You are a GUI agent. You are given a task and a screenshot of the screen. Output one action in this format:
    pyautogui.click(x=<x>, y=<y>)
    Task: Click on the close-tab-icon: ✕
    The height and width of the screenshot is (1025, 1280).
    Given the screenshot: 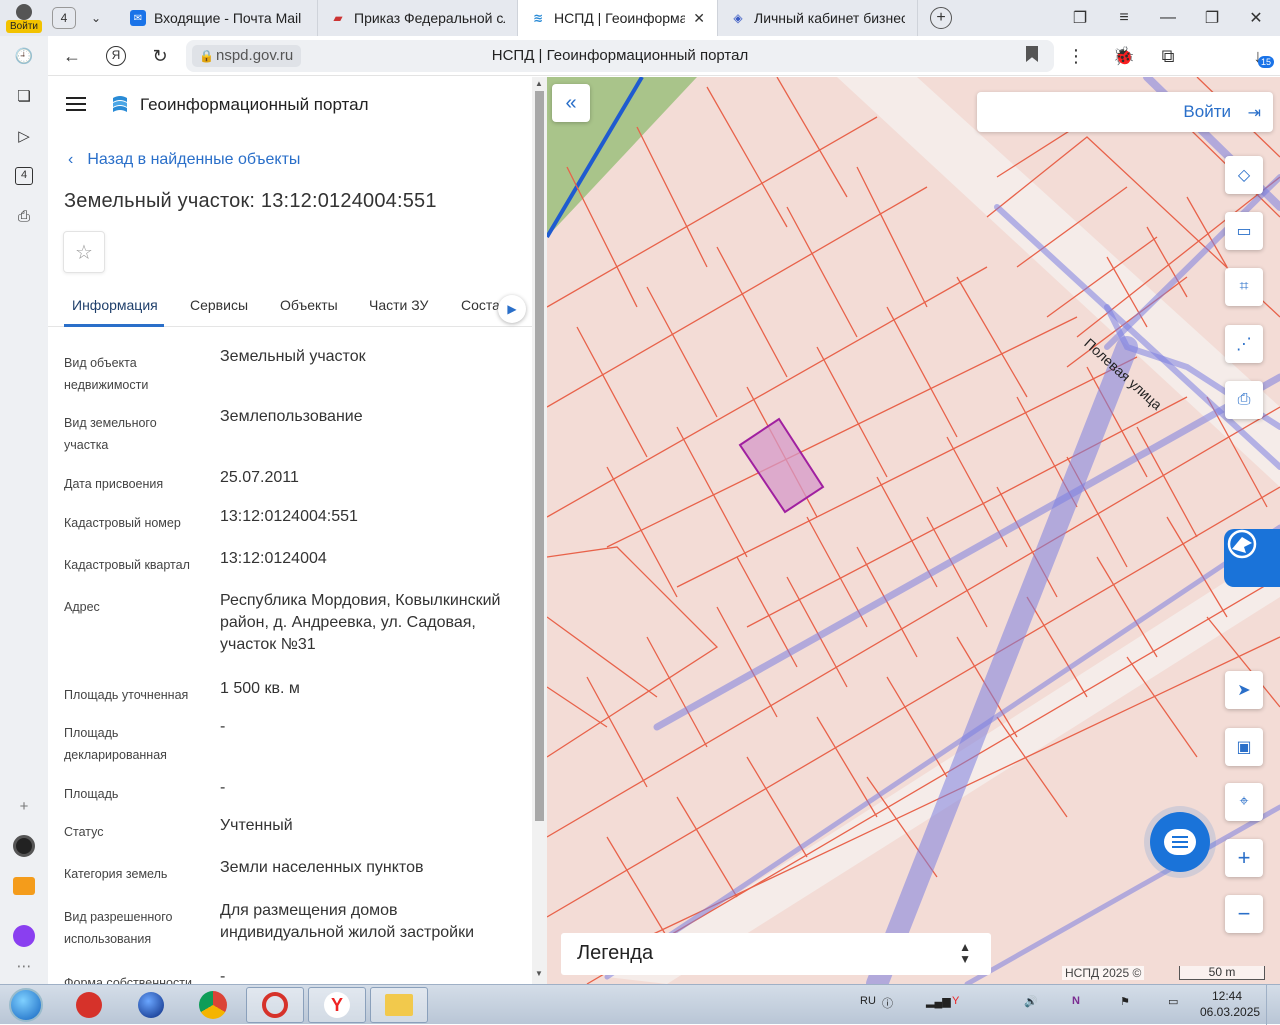 What is the action you would take?
    pyautogui.click(x=699, y=18)
    